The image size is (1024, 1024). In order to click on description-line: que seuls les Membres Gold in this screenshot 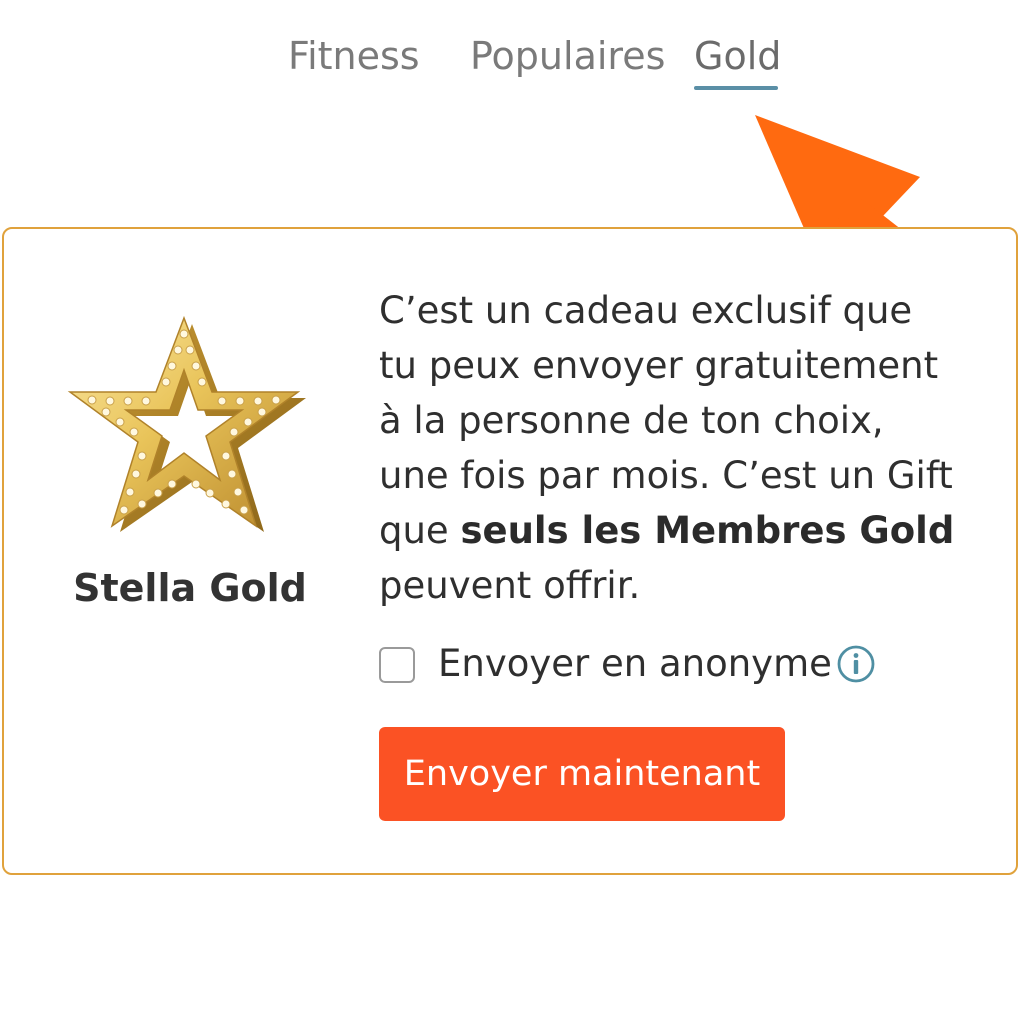, I will do `click(679, 530)`.